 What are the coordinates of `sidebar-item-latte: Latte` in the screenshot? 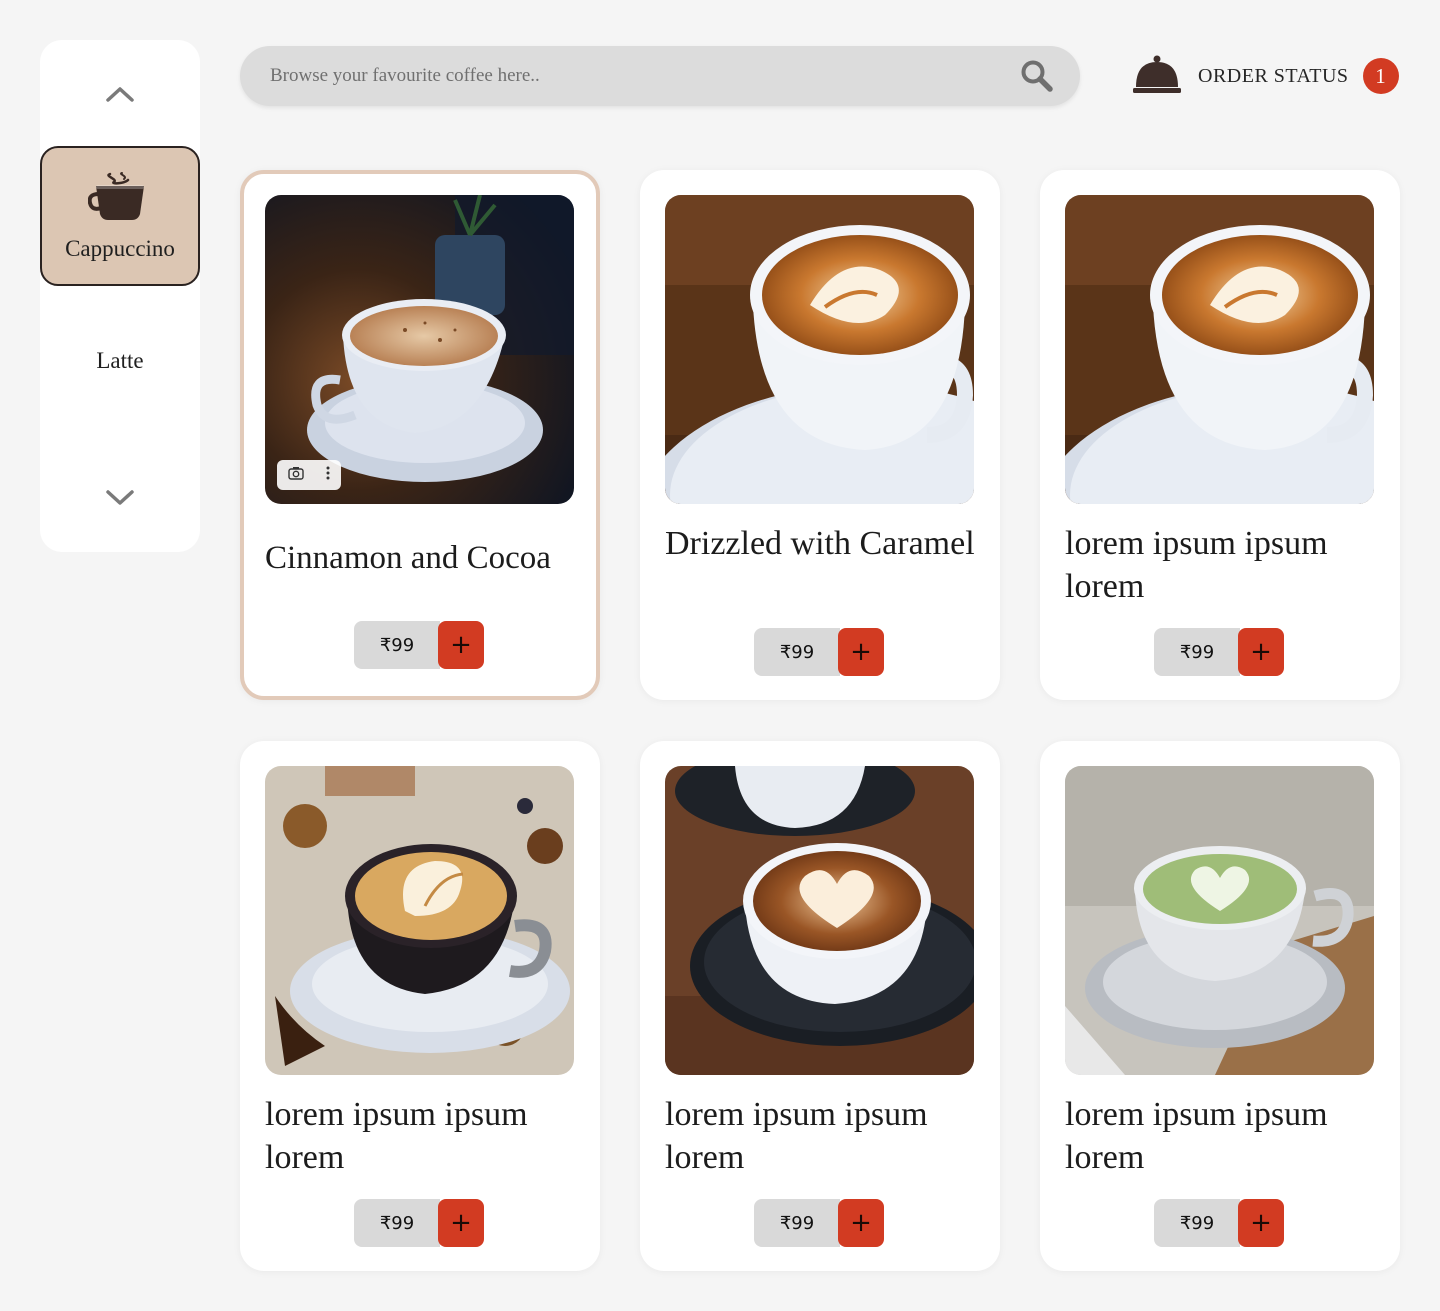 It's located at (120, 361).